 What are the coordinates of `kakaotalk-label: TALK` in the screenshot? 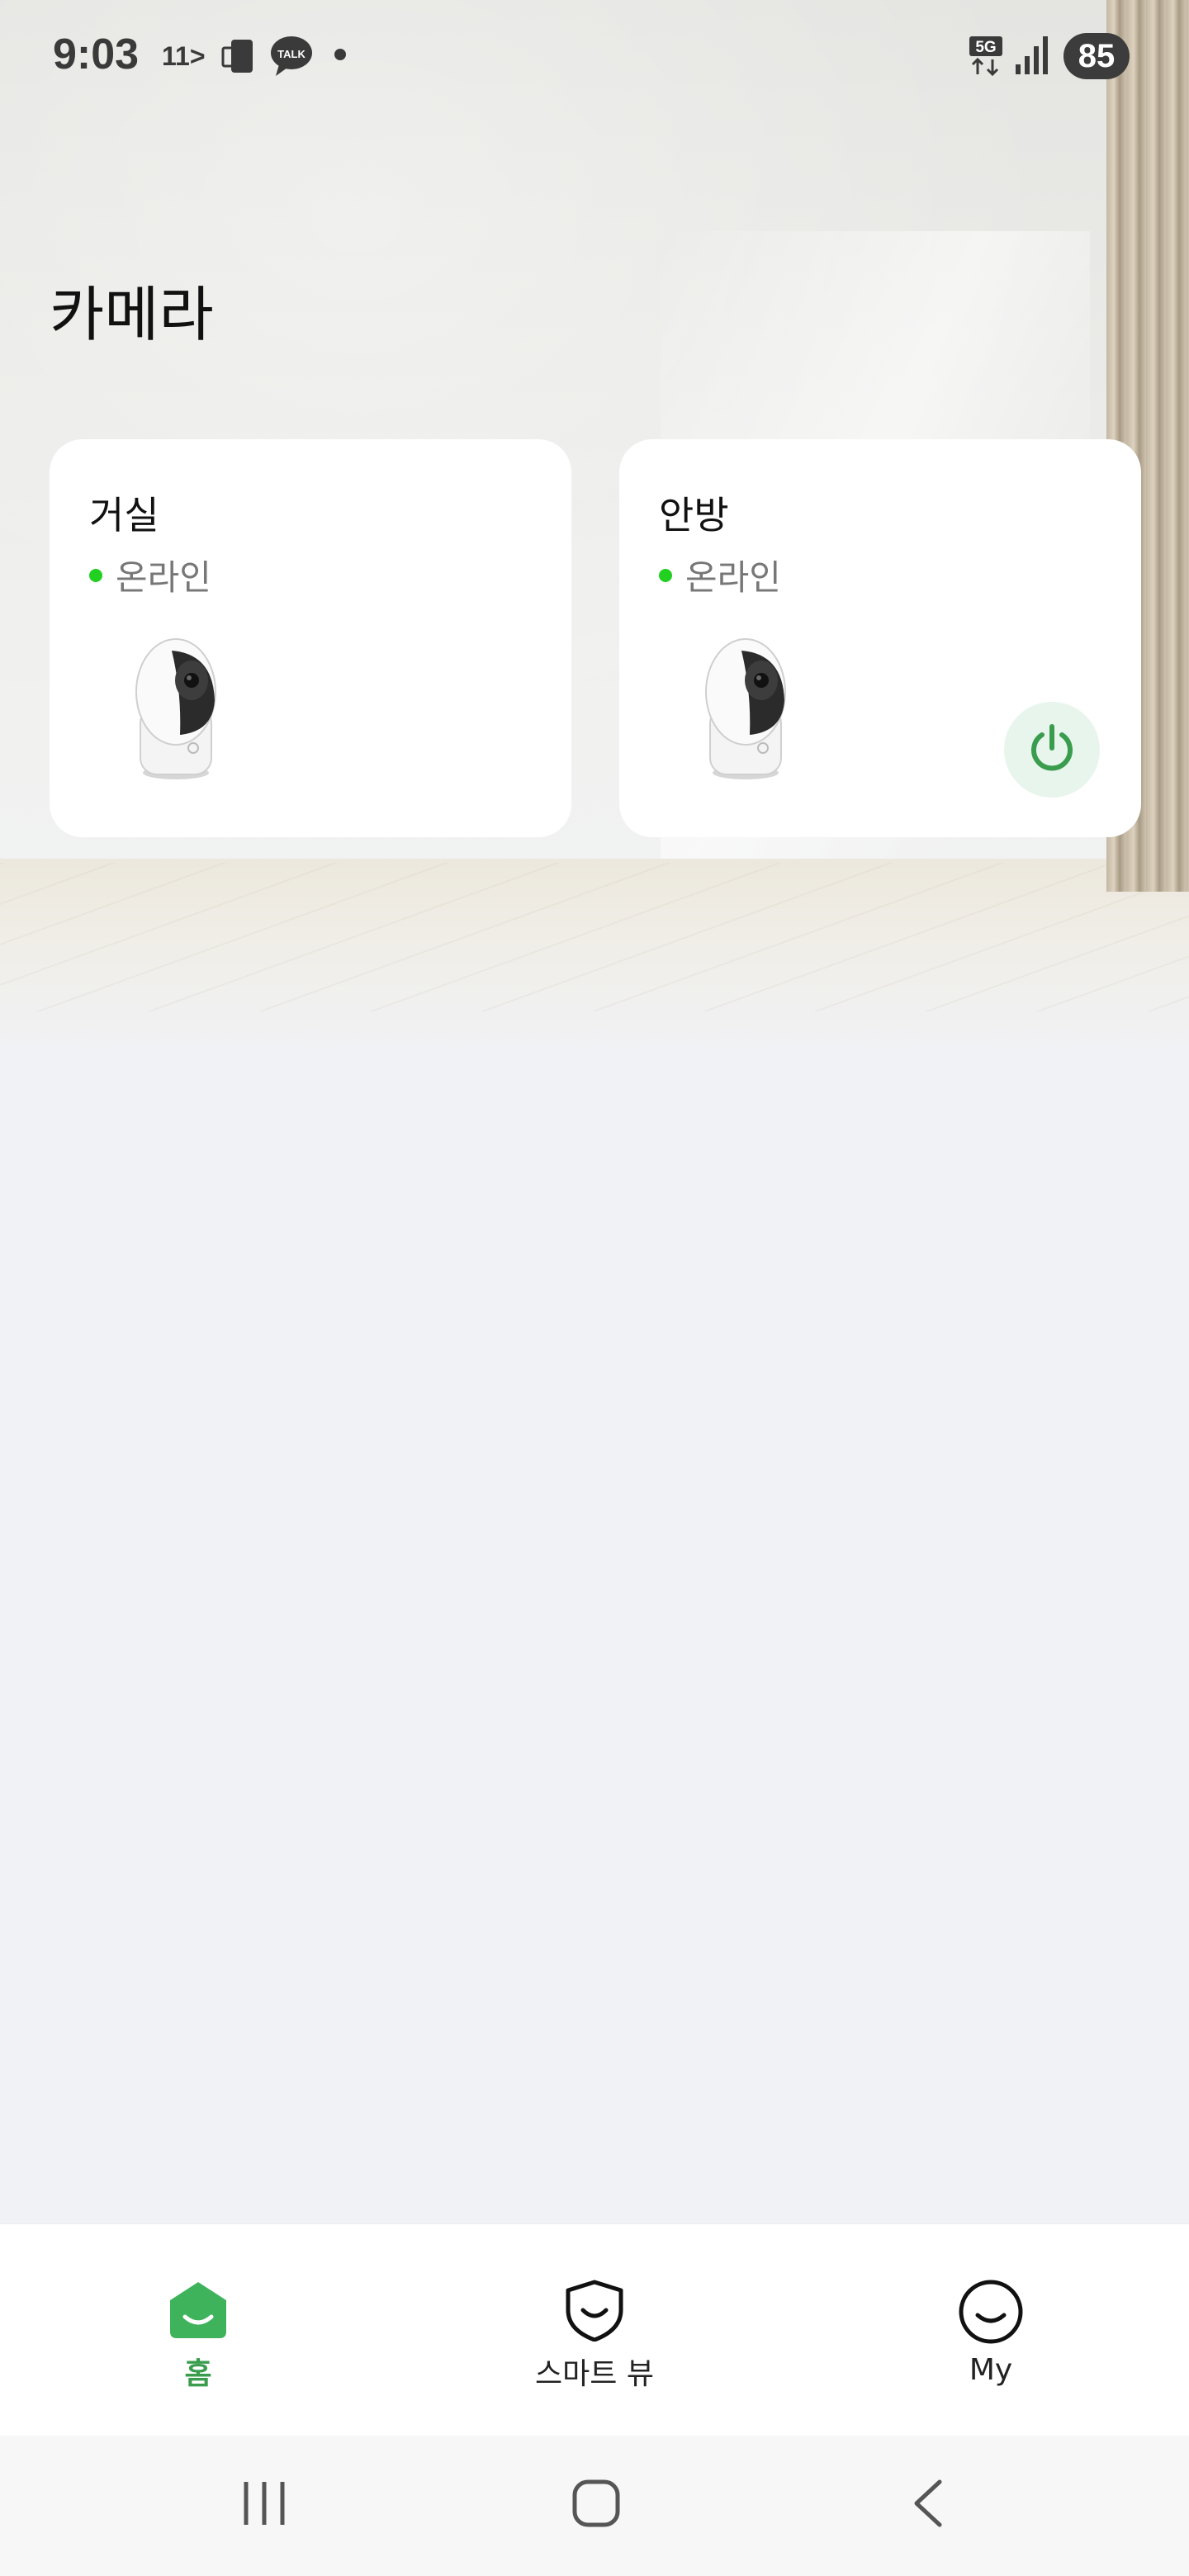 It's located at (291, 54).